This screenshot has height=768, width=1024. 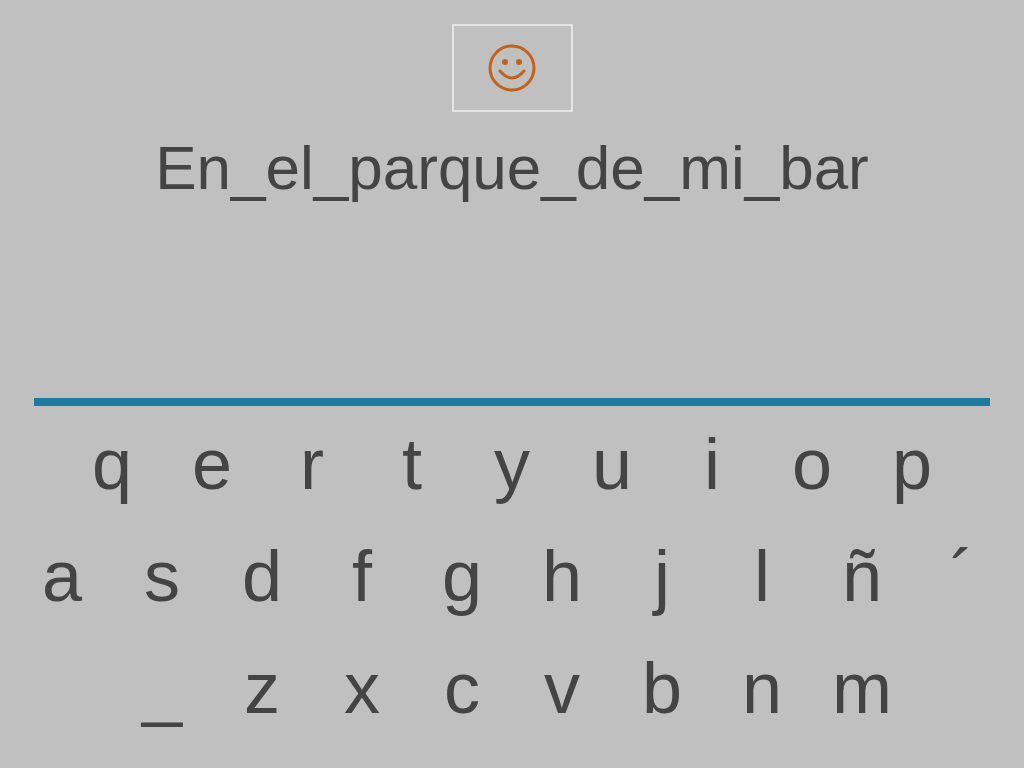 I want to click on letter-key: z, so click(x=262, y=688).